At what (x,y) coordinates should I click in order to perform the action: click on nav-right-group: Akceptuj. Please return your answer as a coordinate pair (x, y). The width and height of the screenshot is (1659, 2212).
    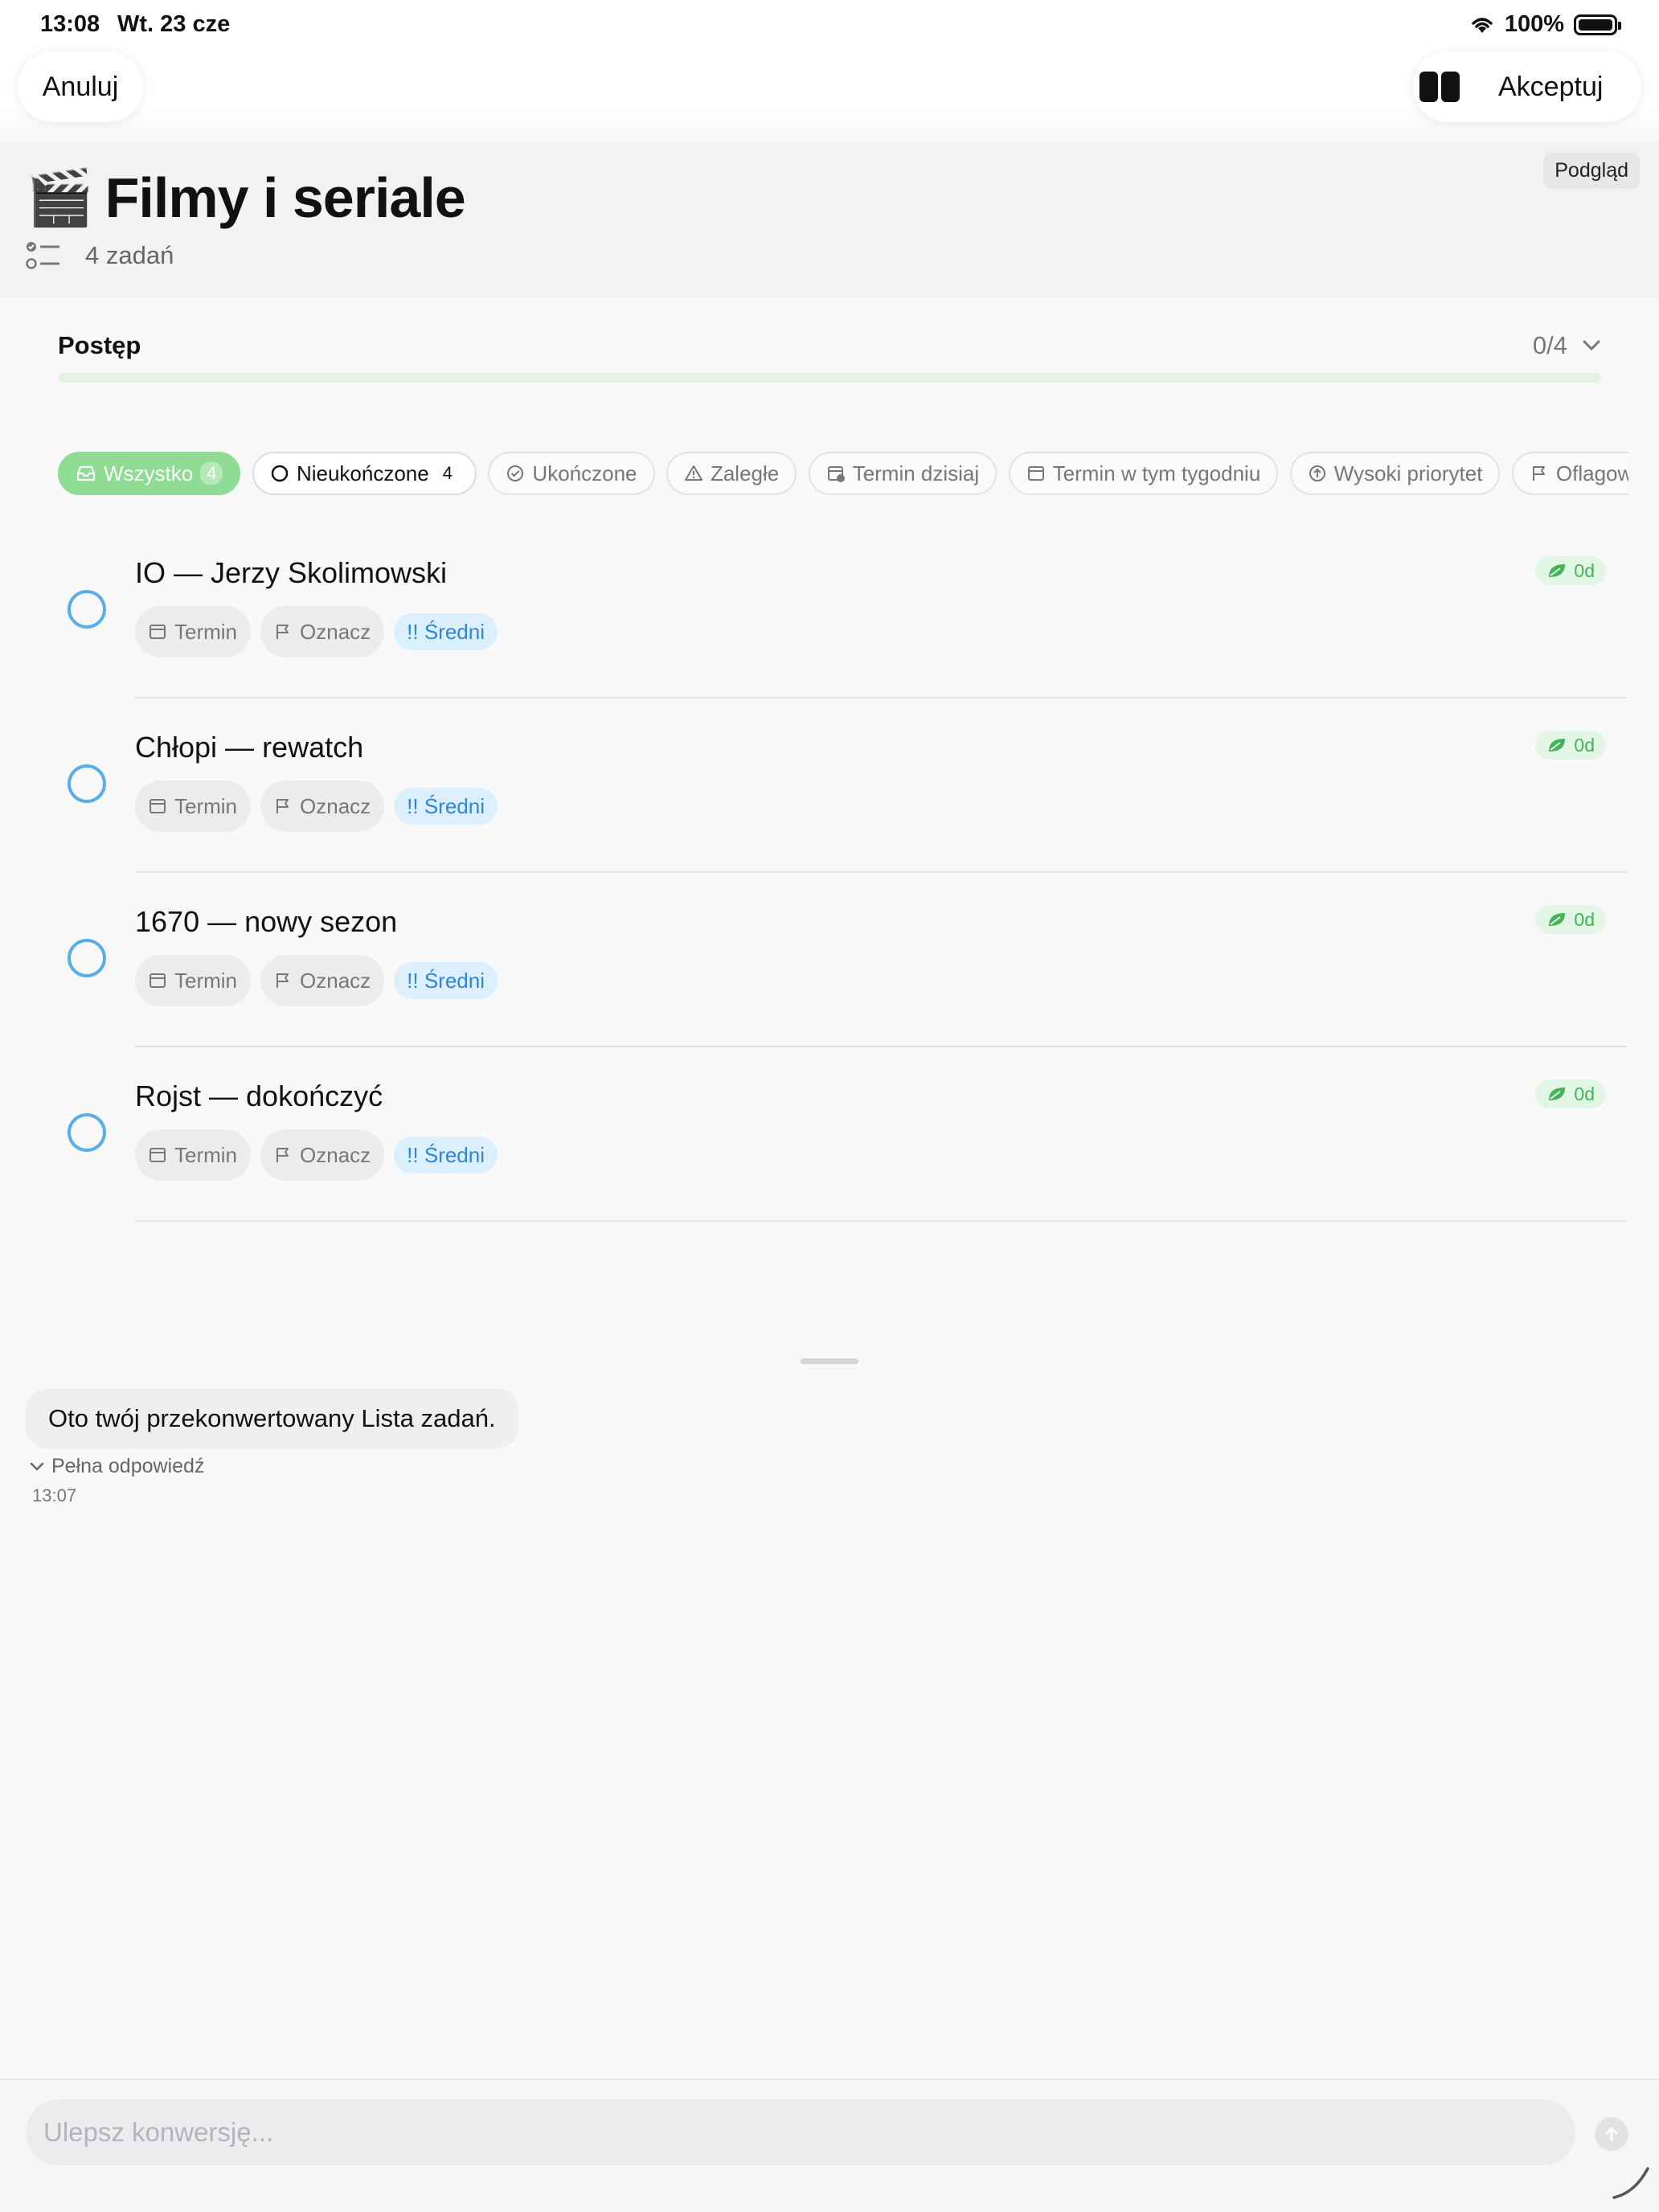
    Looking at the image, I should click on (1527, 86).